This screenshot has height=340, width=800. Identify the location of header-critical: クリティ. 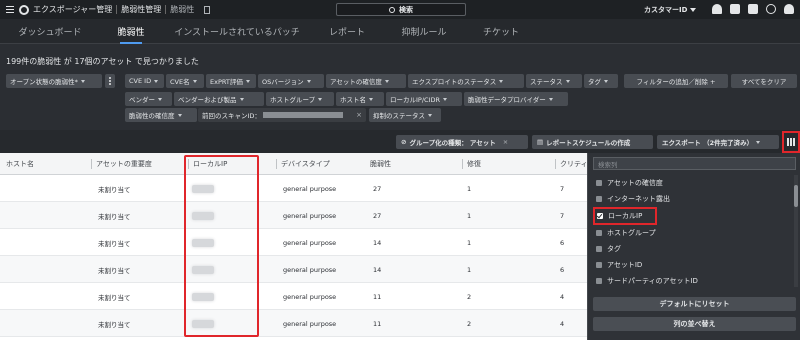
(571, 164).